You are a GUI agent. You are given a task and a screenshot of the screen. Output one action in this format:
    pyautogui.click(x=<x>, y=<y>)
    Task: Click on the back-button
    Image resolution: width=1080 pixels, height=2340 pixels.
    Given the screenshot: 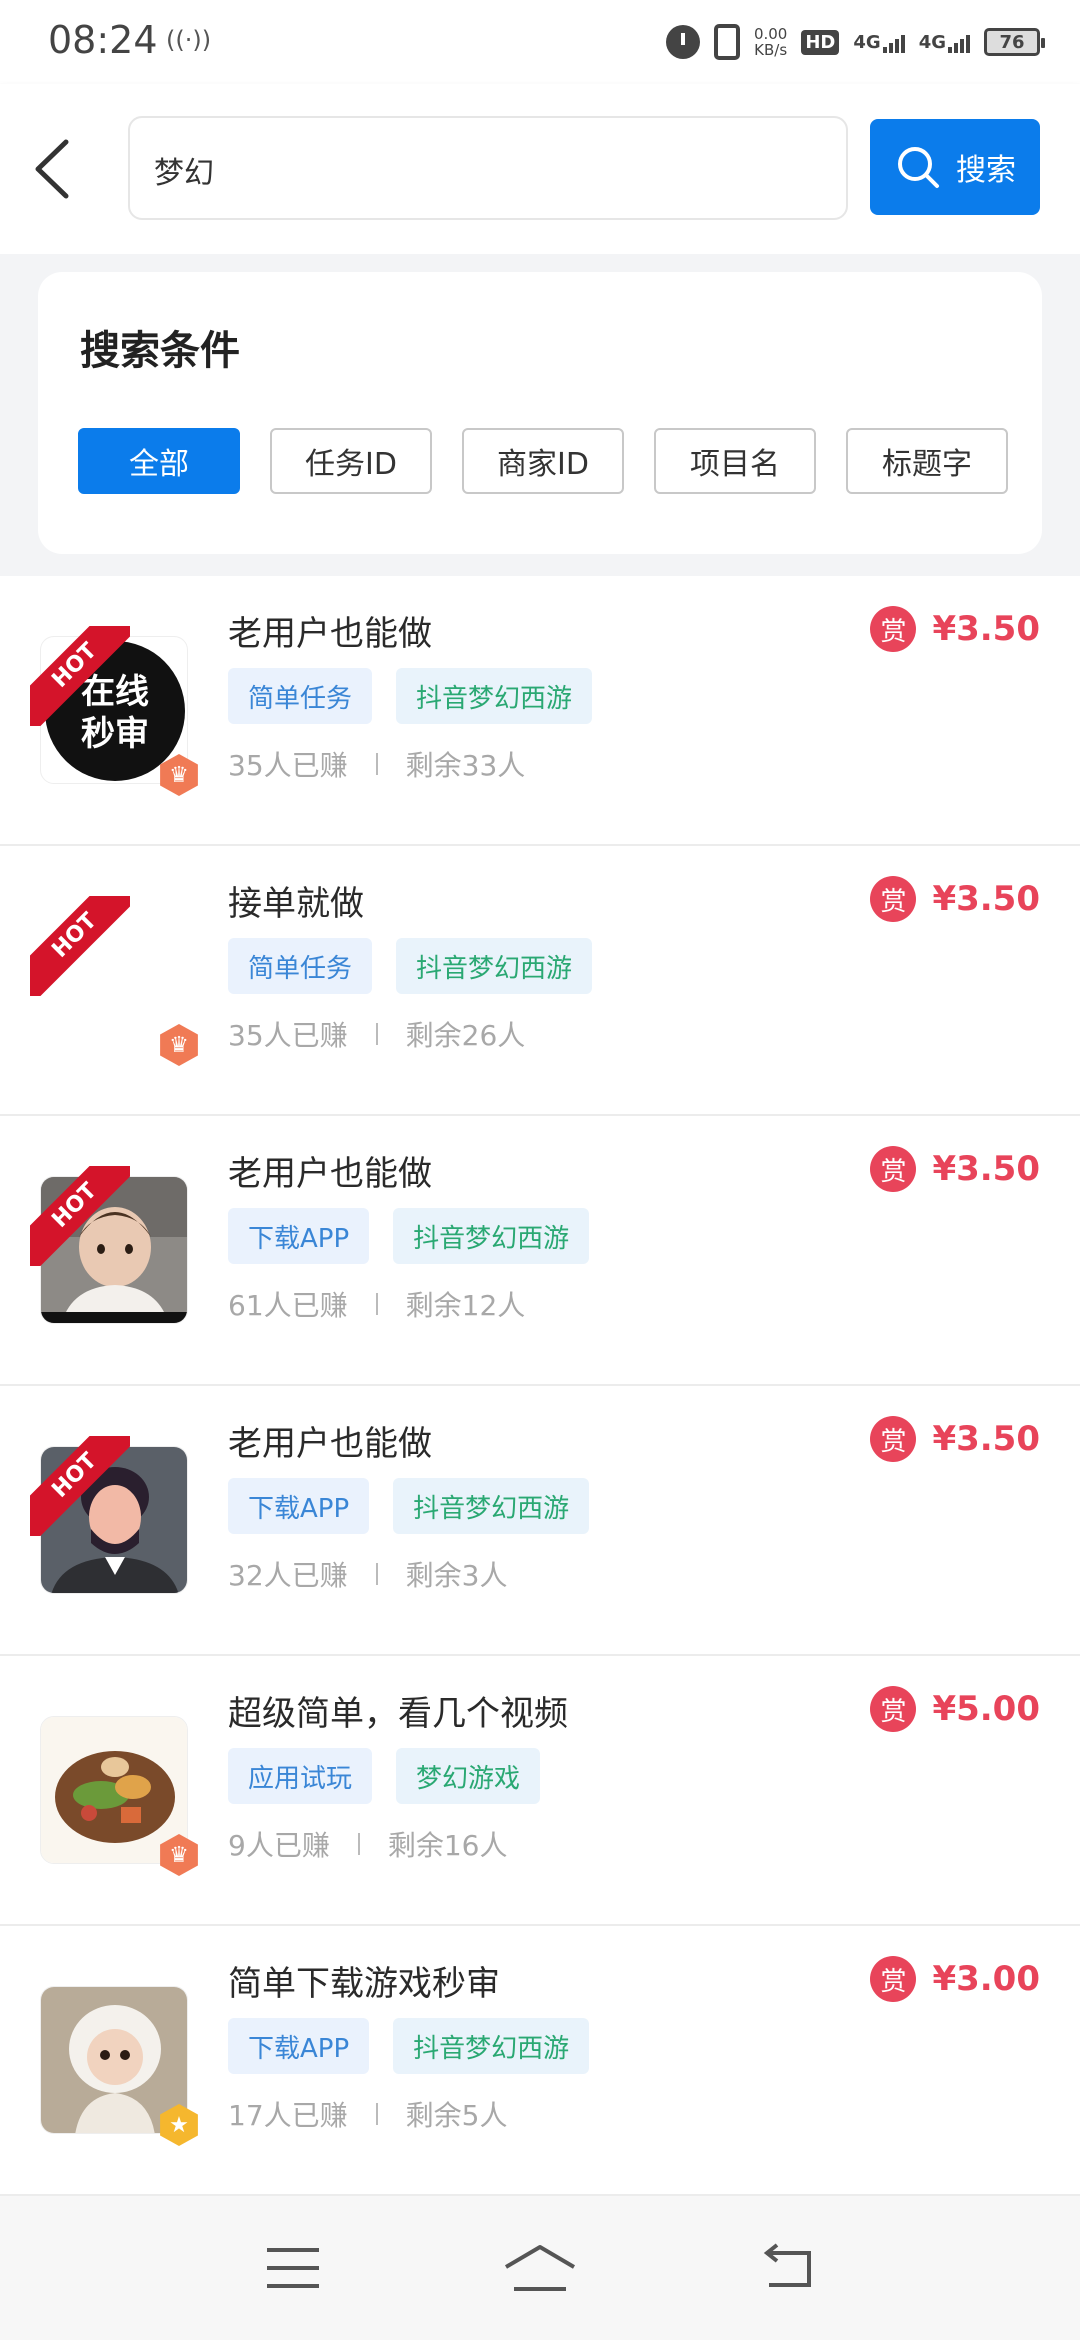 What is the action you would take?
    pyautogui.click(x=54, y=169)
    